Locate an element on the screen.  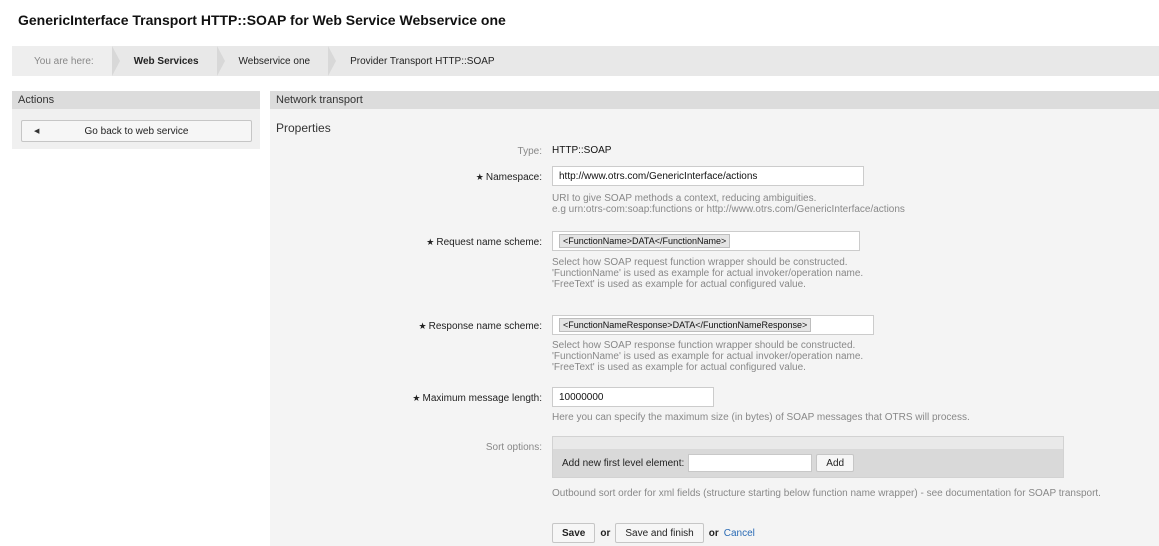
breadcrumb-current: Provider Transport HTTP::SOAP is located at coordinates (422, 61).